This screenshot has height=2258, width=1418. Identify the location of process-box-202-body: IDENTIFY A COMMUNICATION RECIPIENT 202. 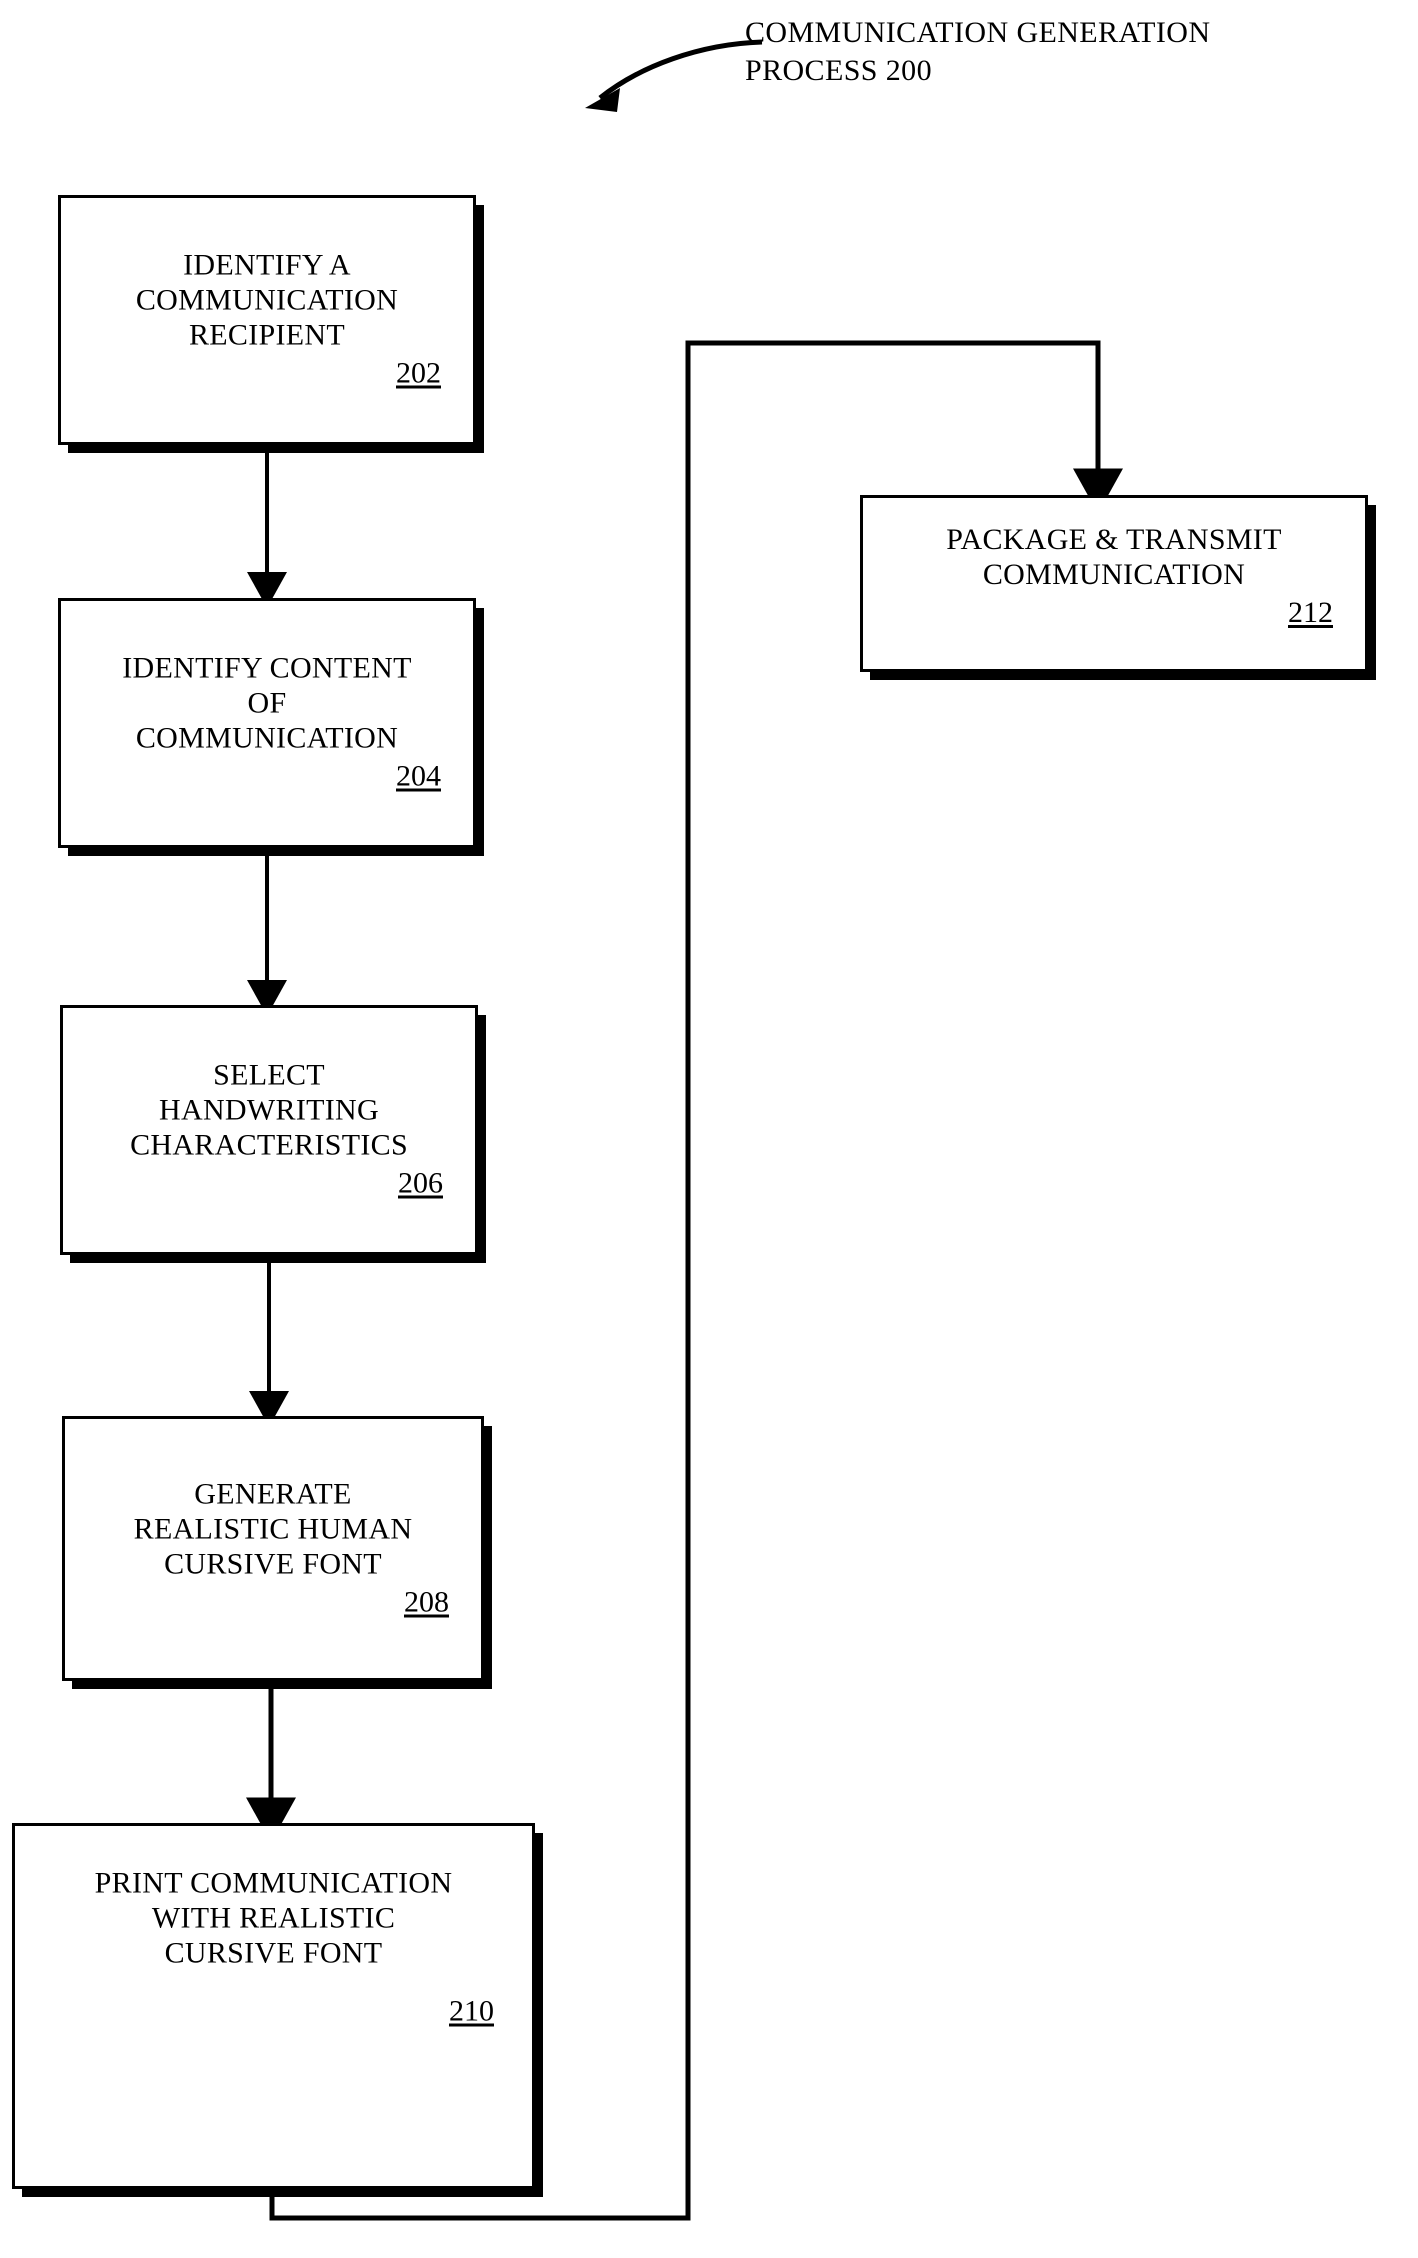
(267, 320).